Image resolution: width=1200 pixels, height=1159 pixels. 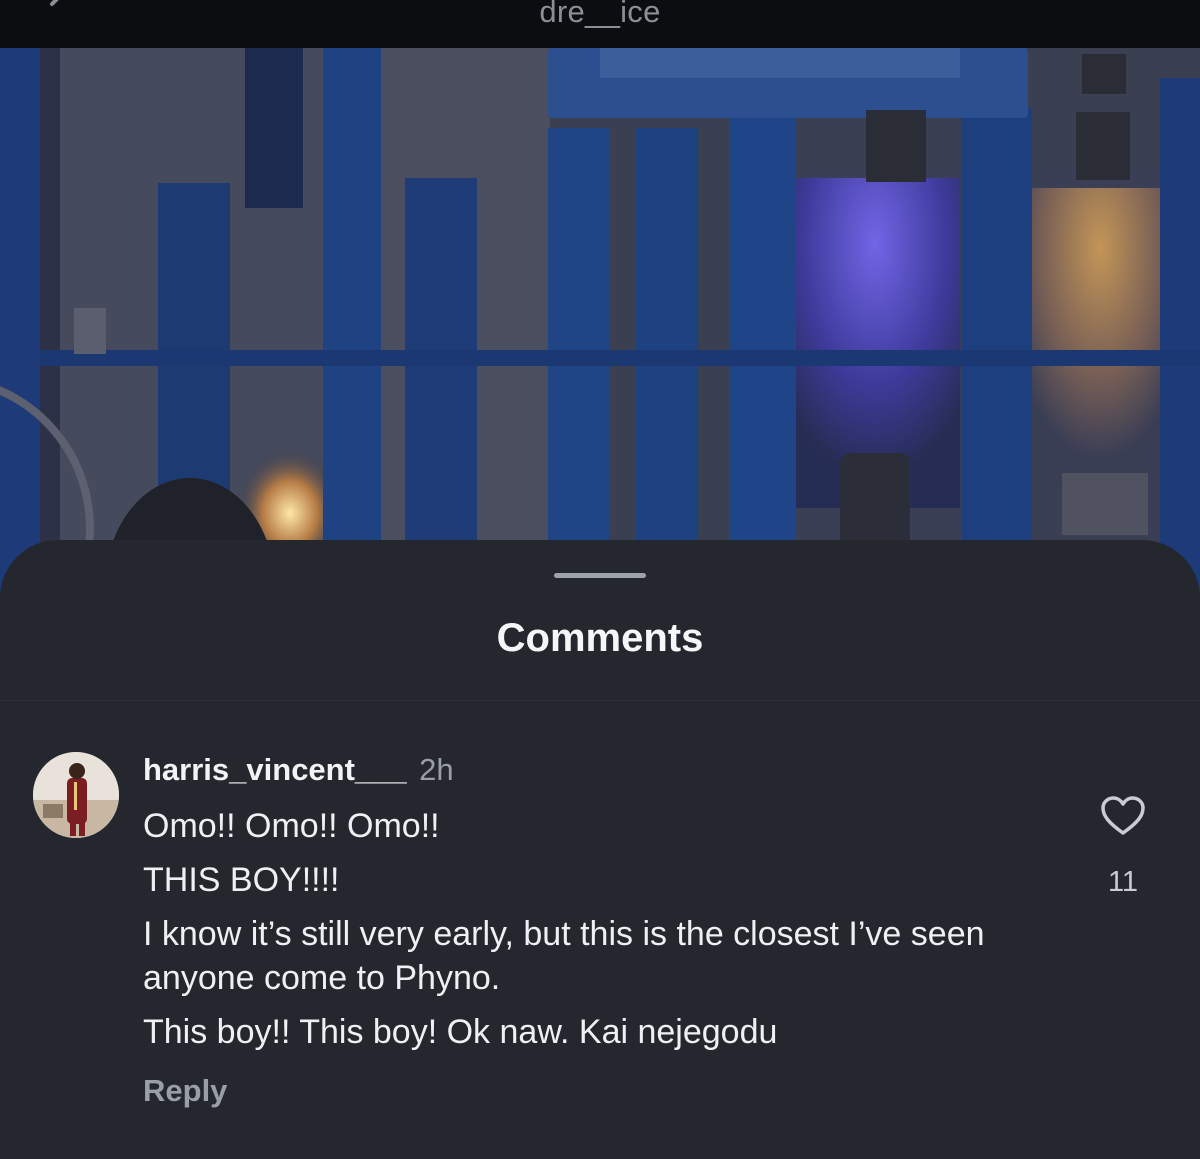 What do you see at coordinates (76, 795) in the screenshot?
I see `avatar` at bounding box center [76, 795].